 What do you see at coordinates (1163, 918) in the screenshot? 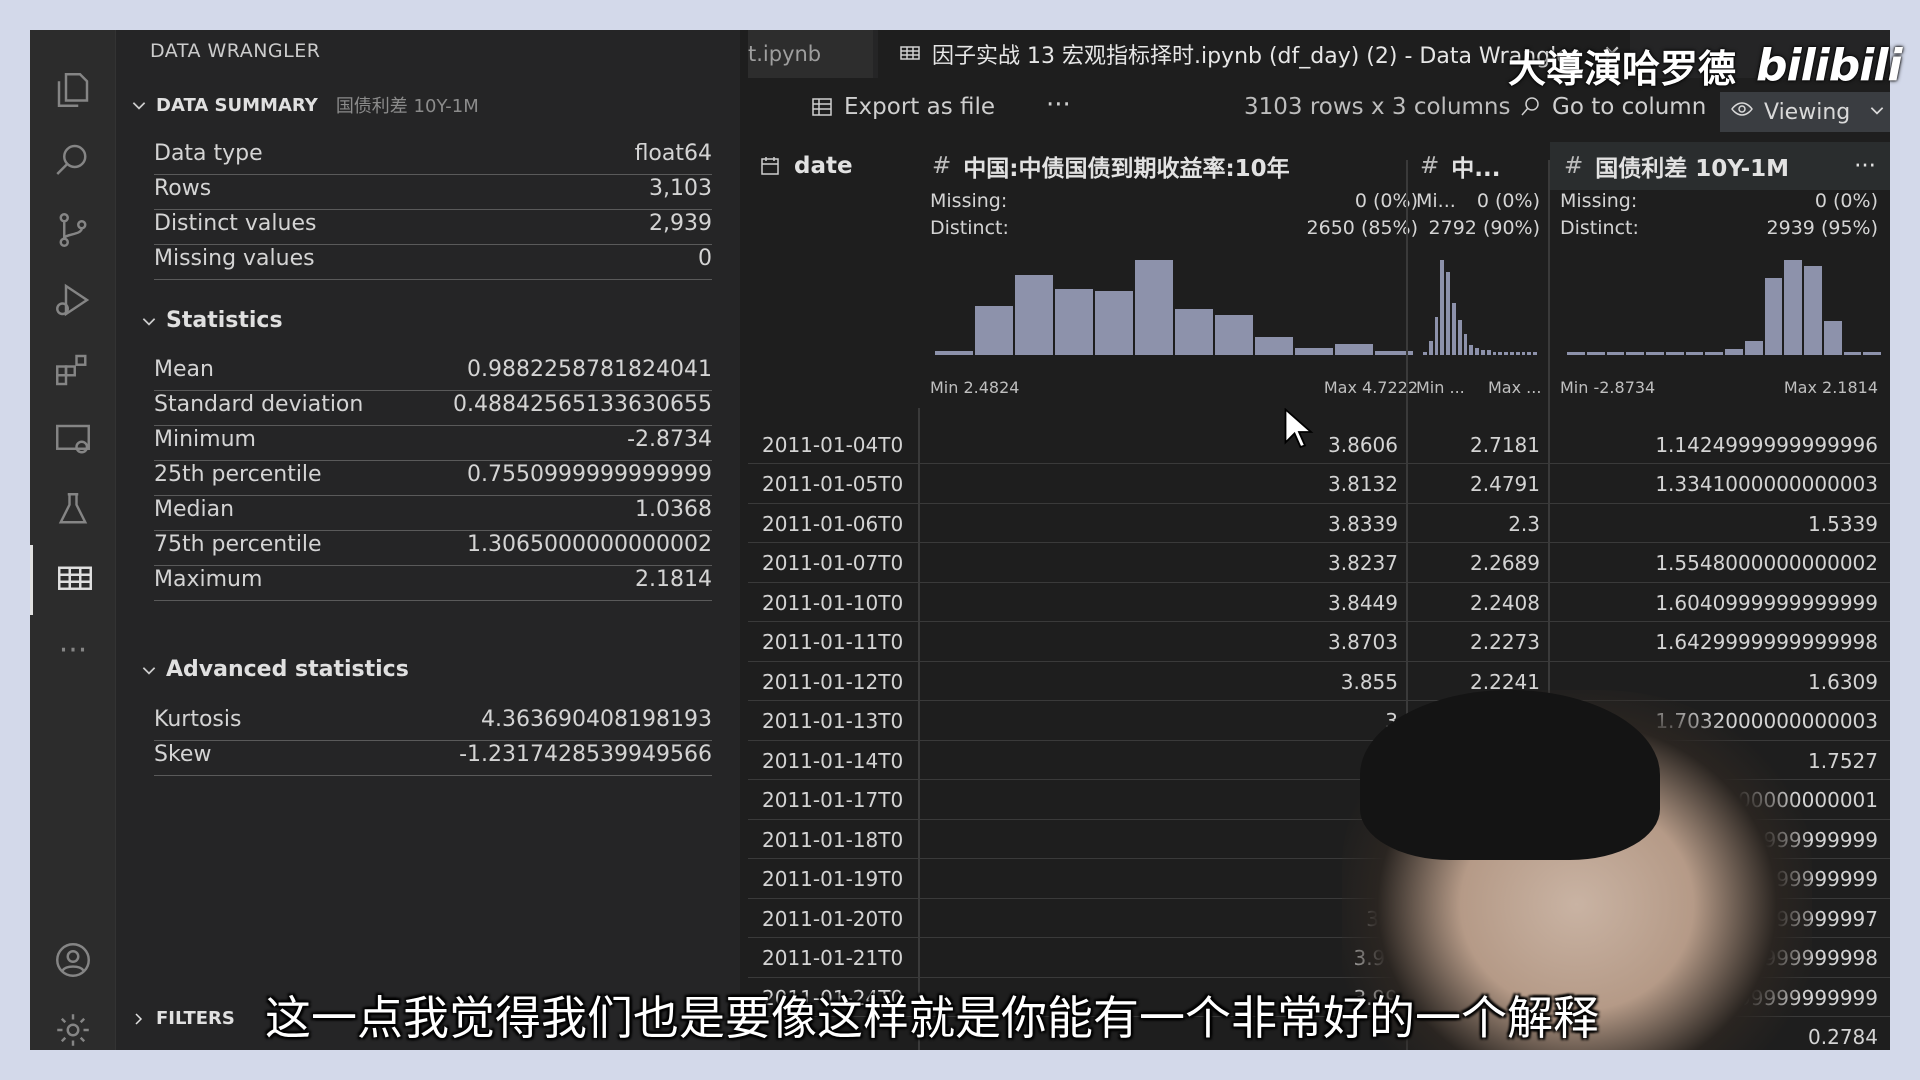
I see `table-cell-c1: 3.9` at bounding box center [1163, 918].